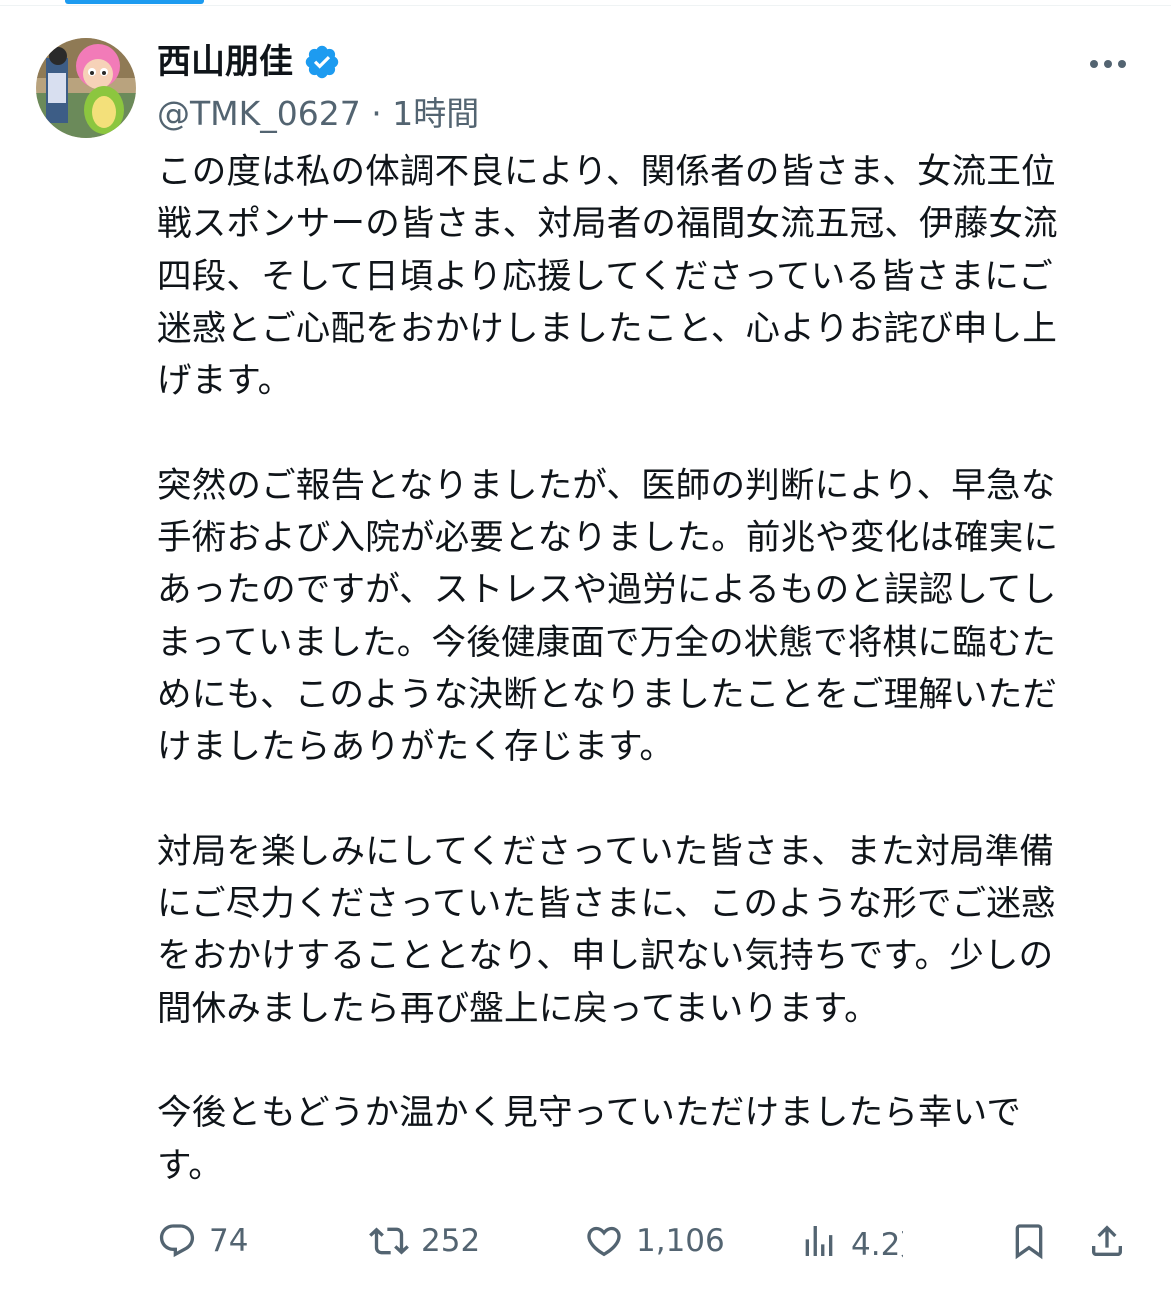 Image resolution: width=1171 pixels, height=1293 pixels. What do you see at coordinates (647, 1139) in the screenshot?
I see `paragraph-4: 今後ともどうか温かく見守っていただけましたら幸いで す。` at bounding box center [647, 1139].